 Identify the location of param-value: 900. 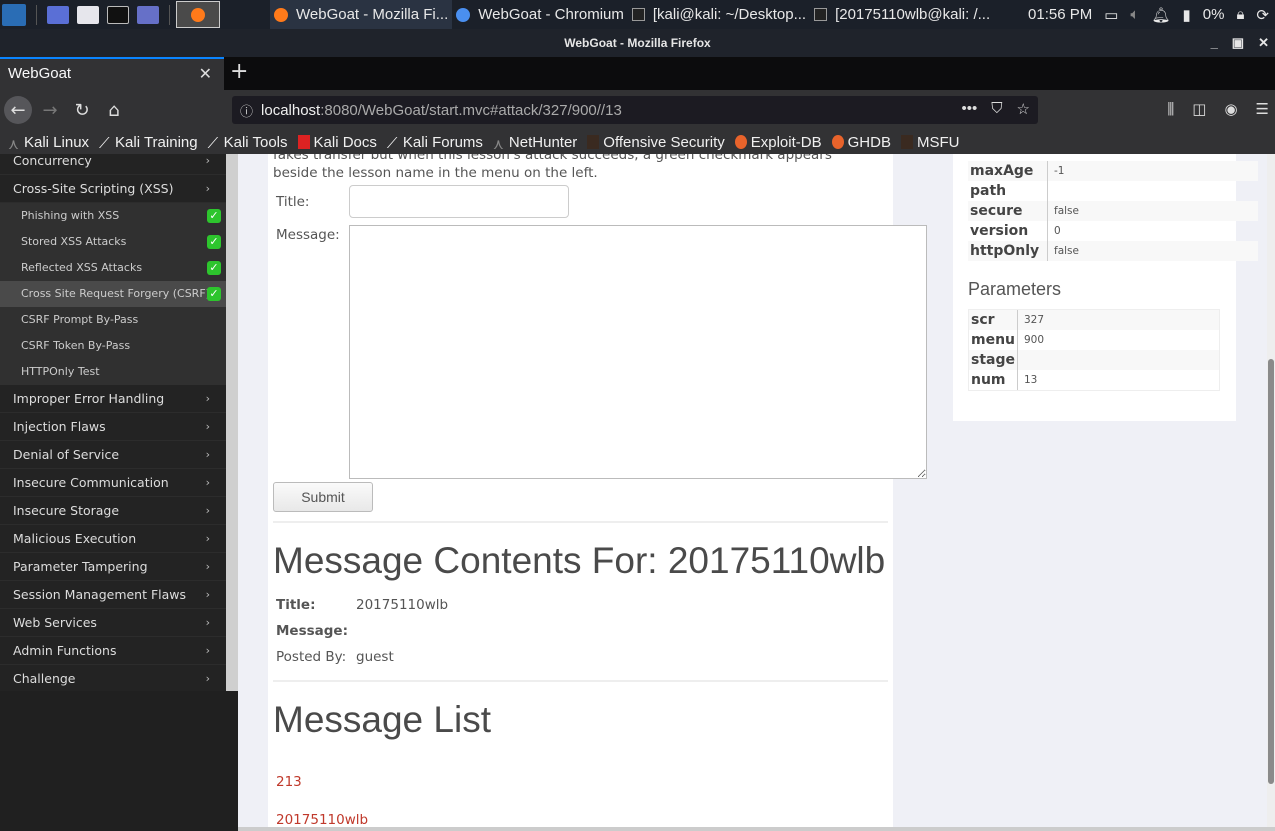
(1034, 340).